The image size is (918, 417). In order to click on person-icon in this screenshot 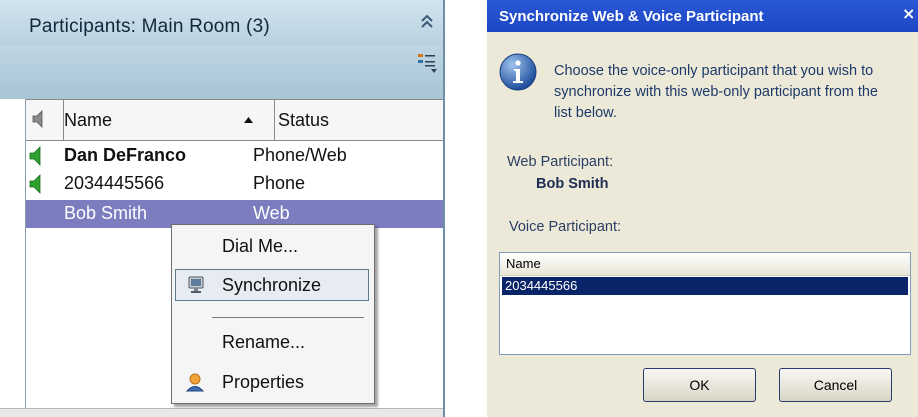, I will do `click(195, 382)`.